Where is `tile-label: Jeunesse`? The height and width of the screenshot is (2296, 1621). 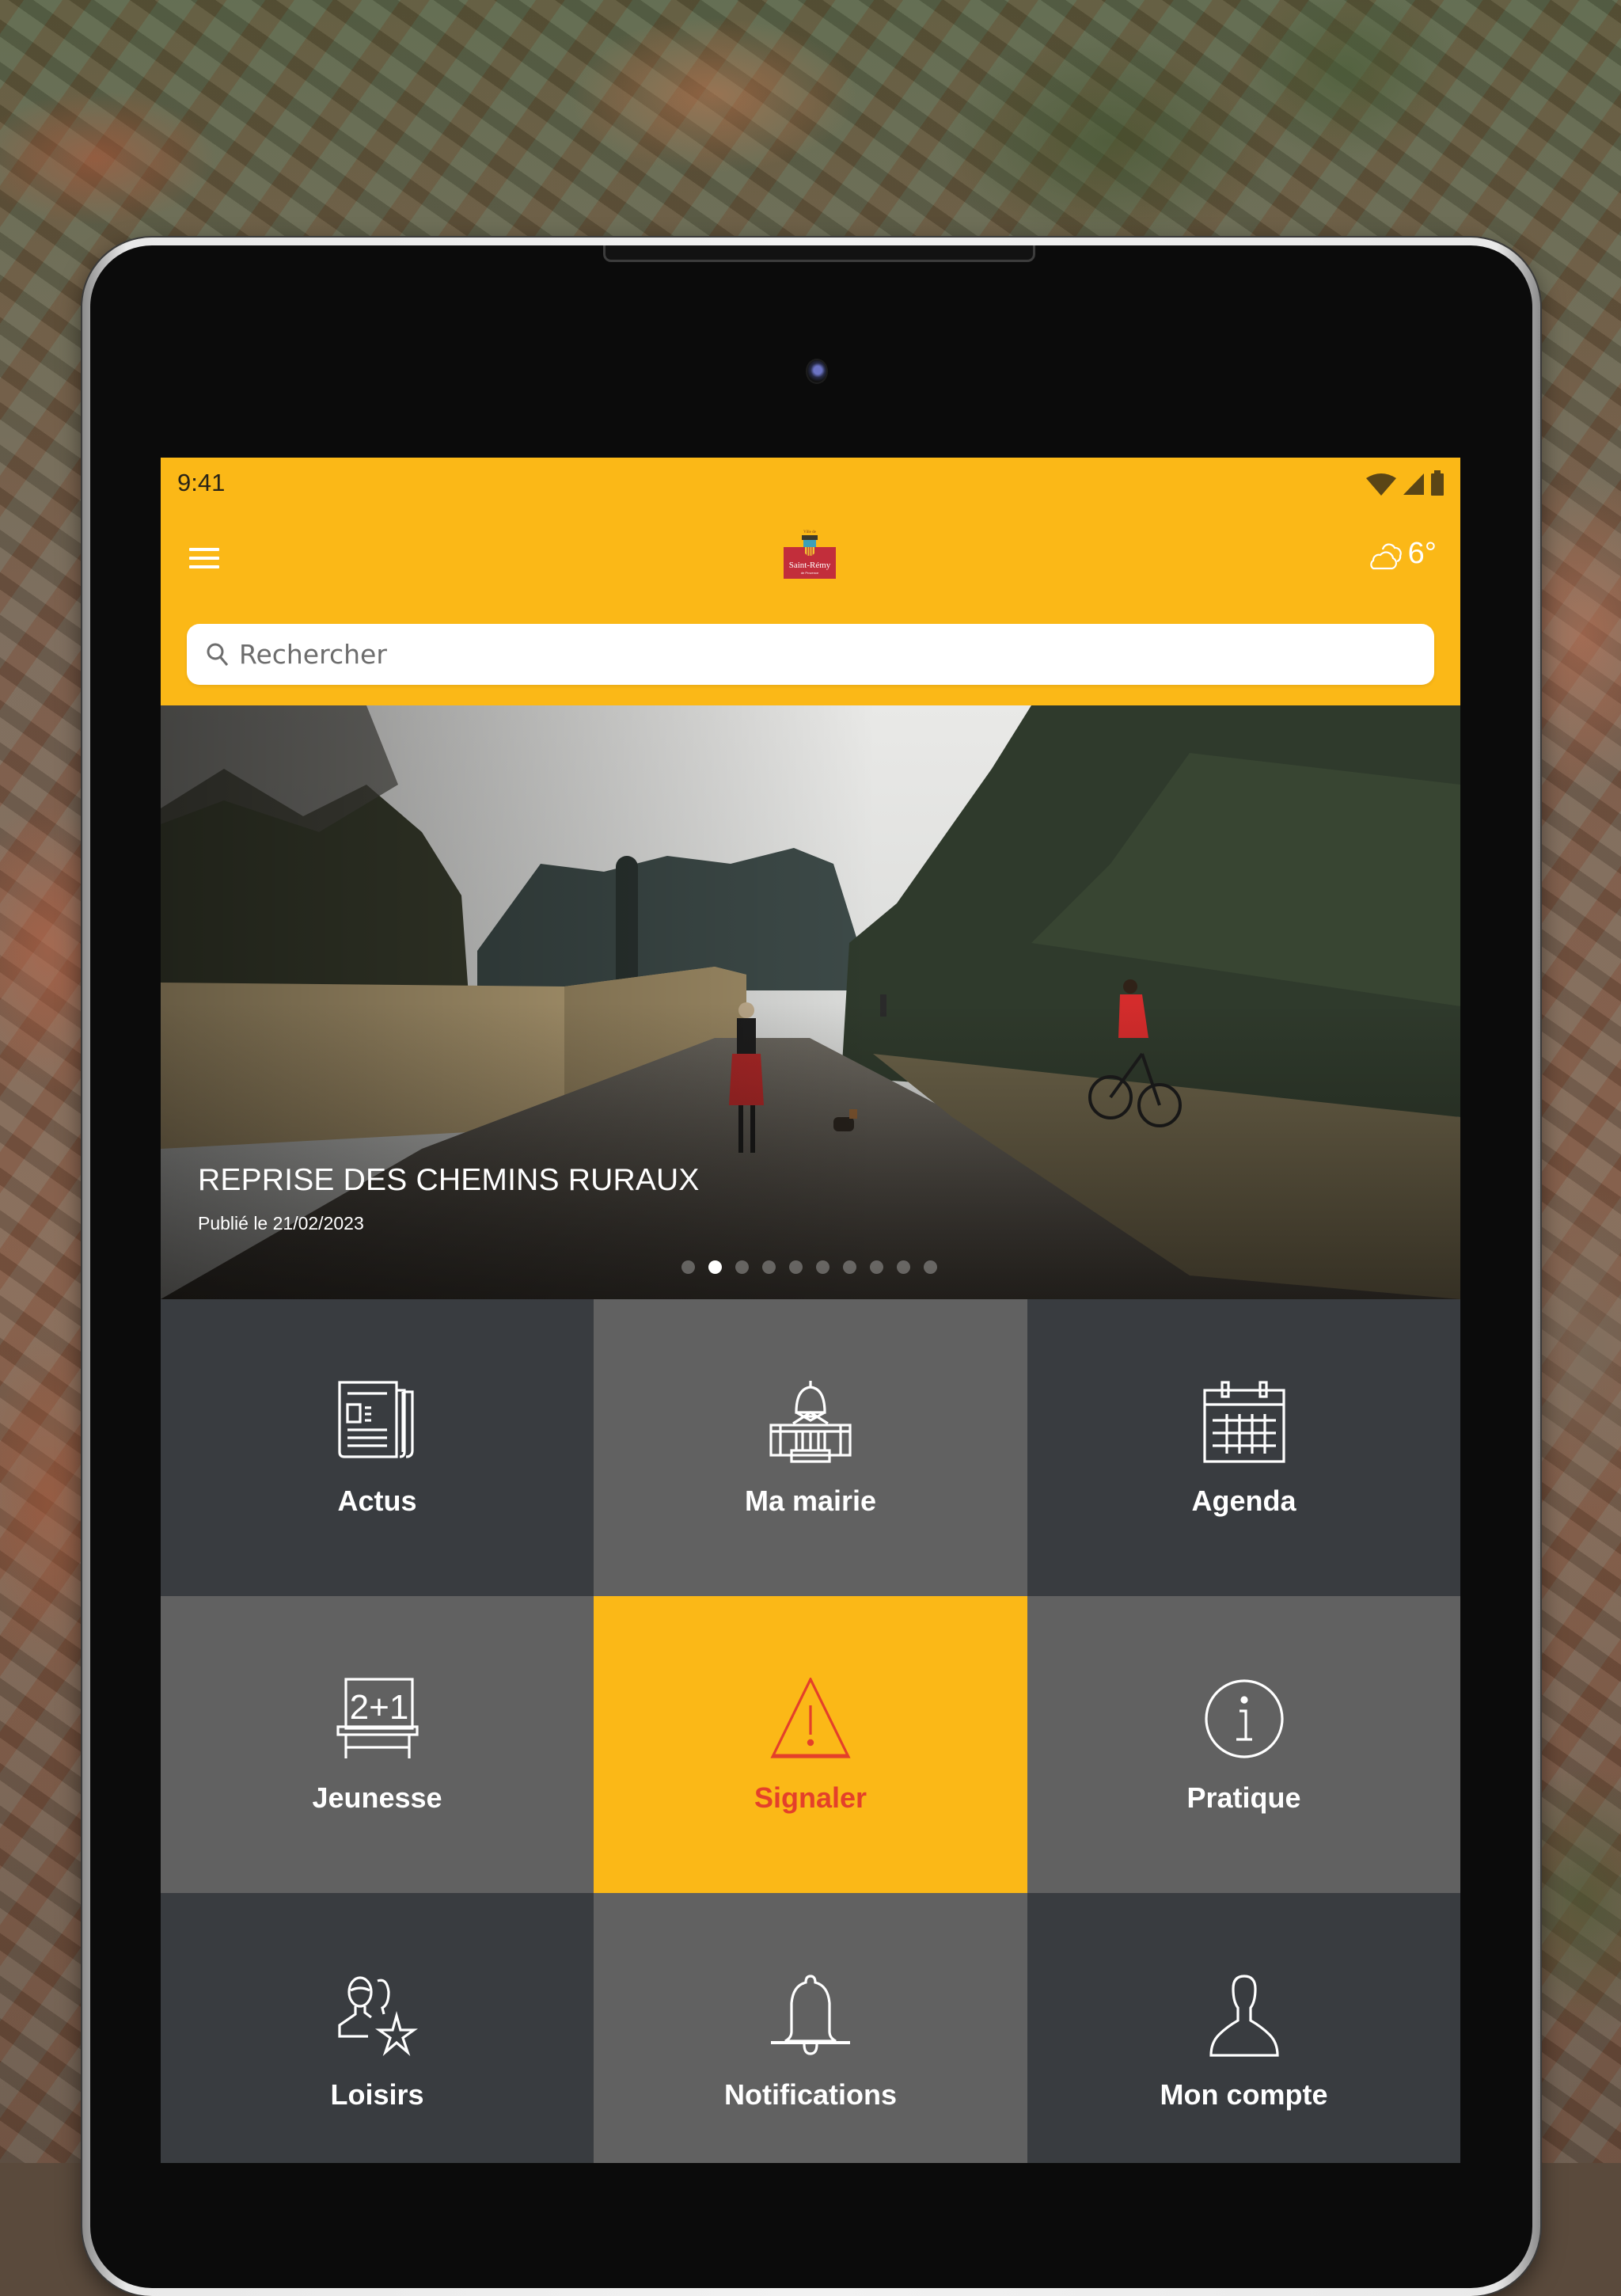
tile-label: Jeunesse is located at coordinates (377, 1797).